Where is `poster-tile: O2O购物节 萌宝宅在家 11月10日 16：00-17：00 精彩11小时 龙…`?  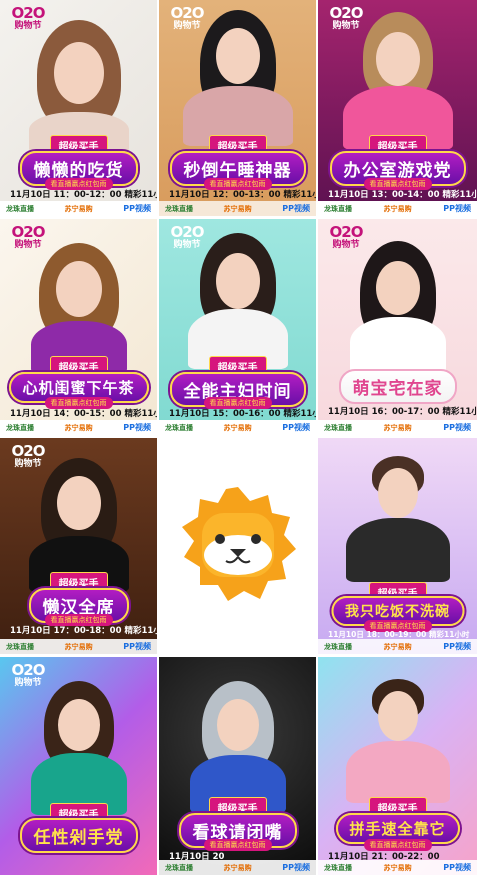
poster-tile: O2O购物节 萌宝宅在家 11月10日 16：00-17：00 精彩11小时 龙… is located at coordinates (397, 327).